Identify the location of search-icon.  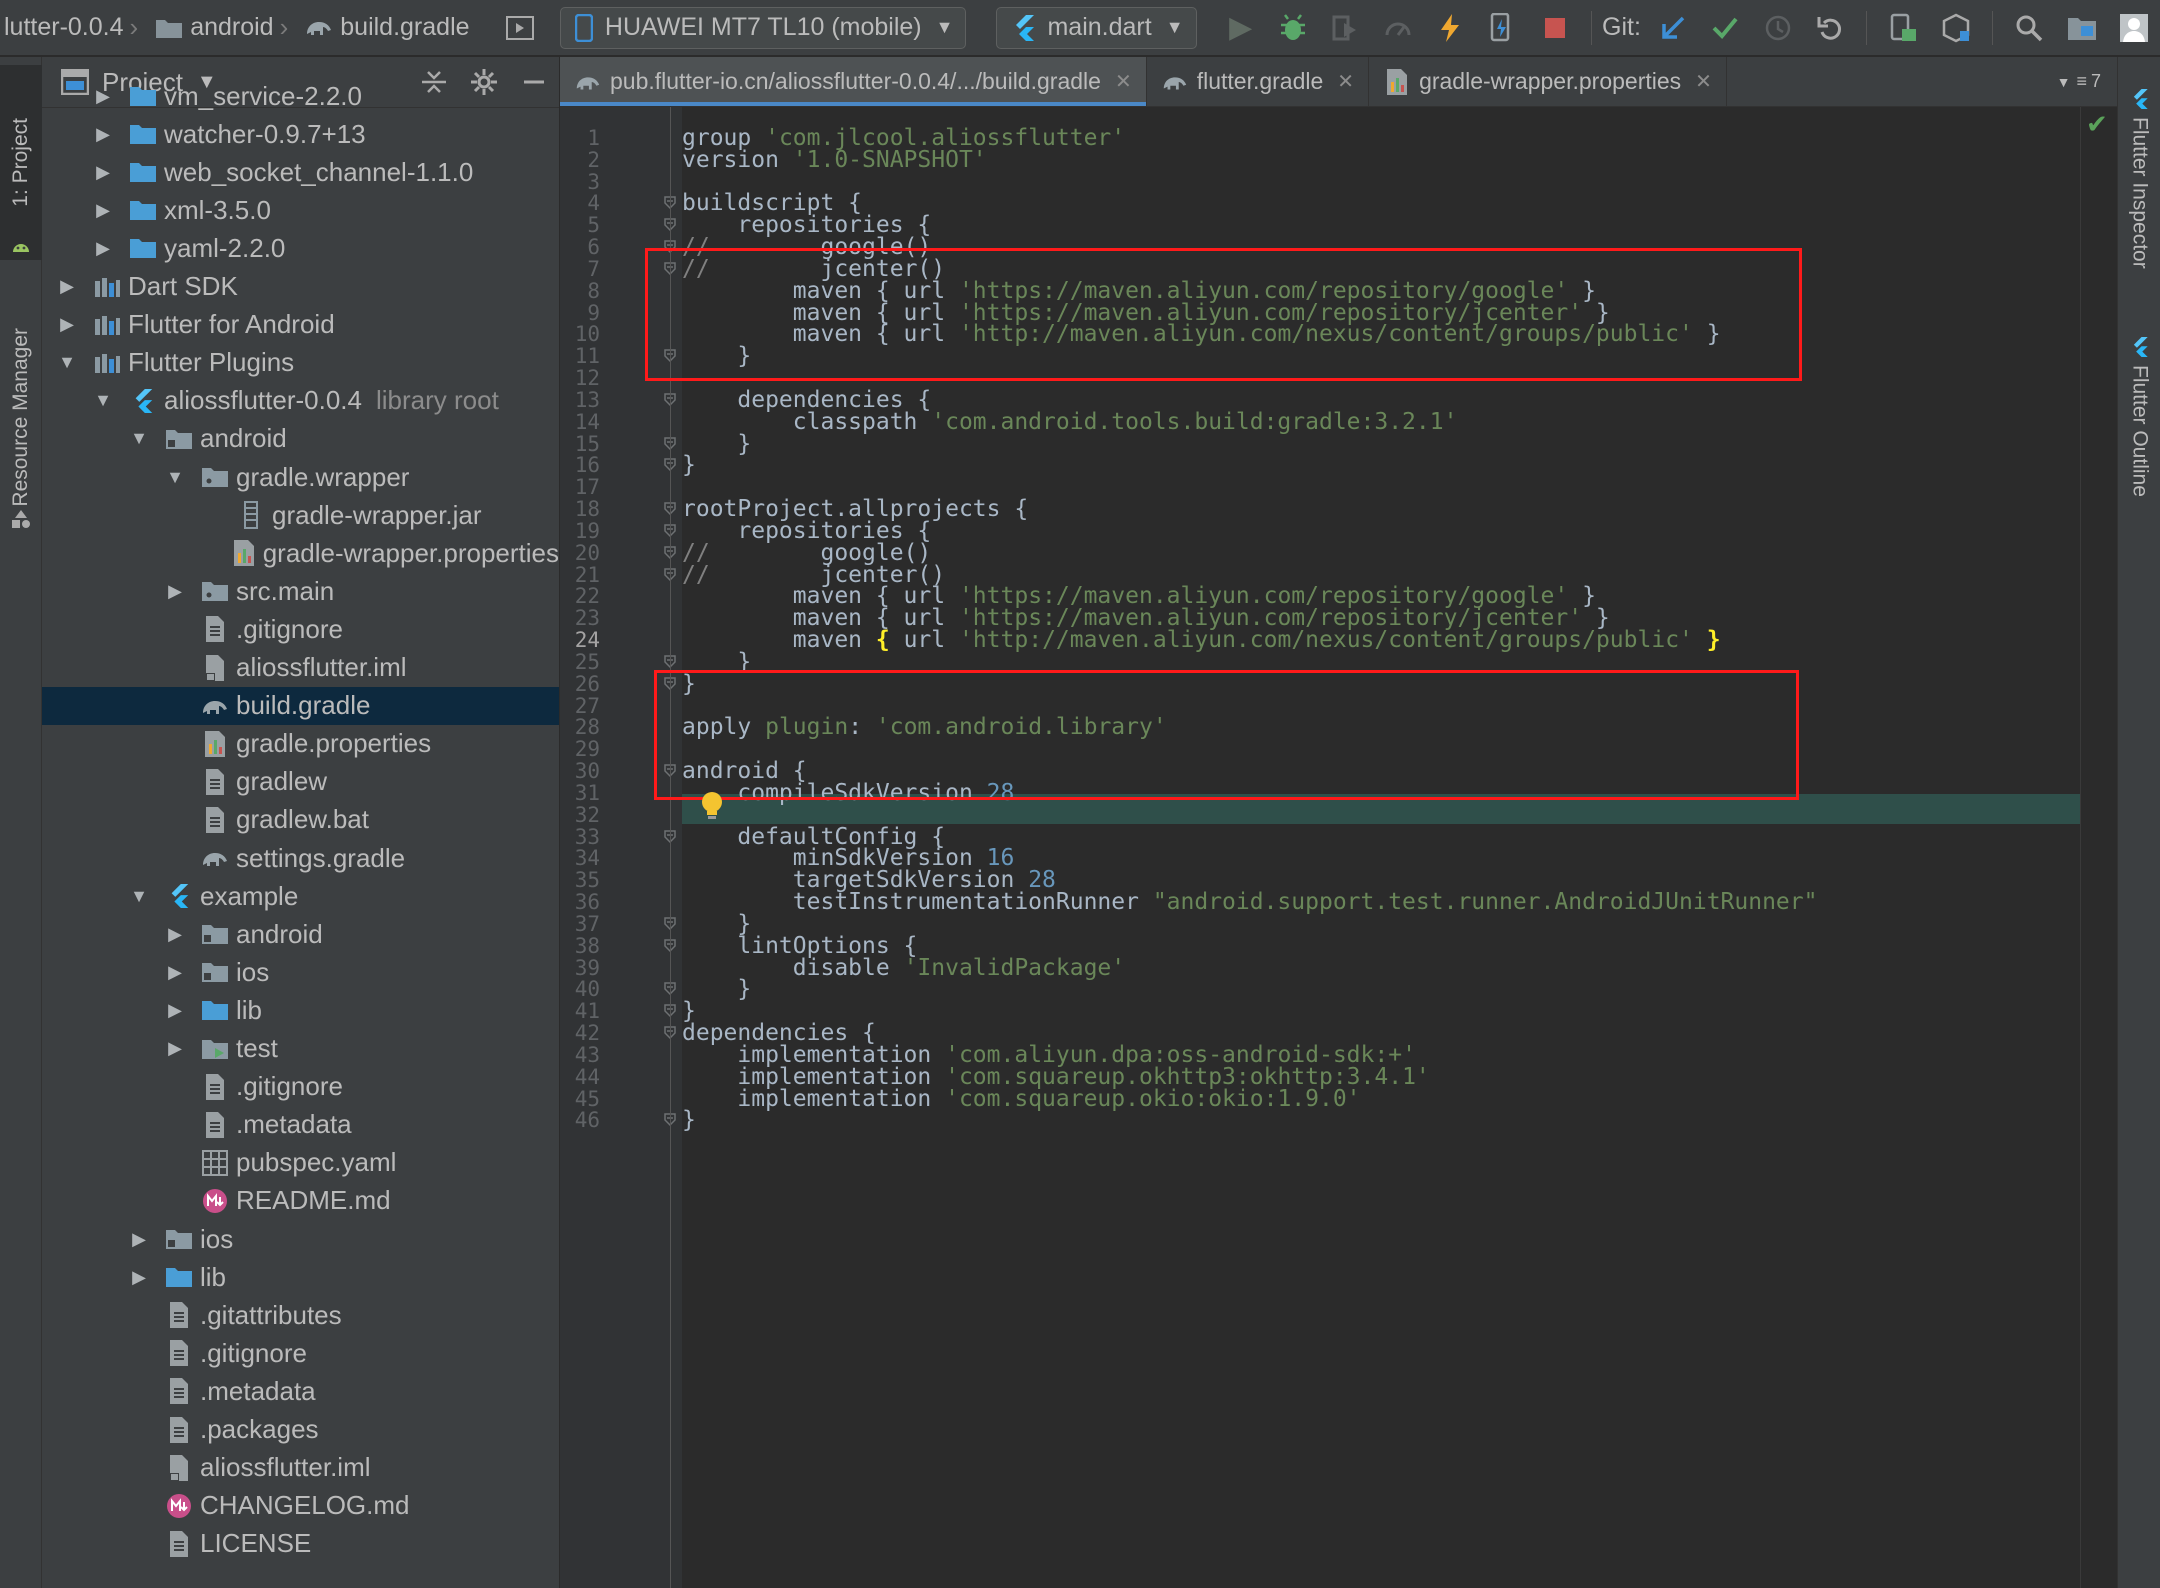
(2029, 28).